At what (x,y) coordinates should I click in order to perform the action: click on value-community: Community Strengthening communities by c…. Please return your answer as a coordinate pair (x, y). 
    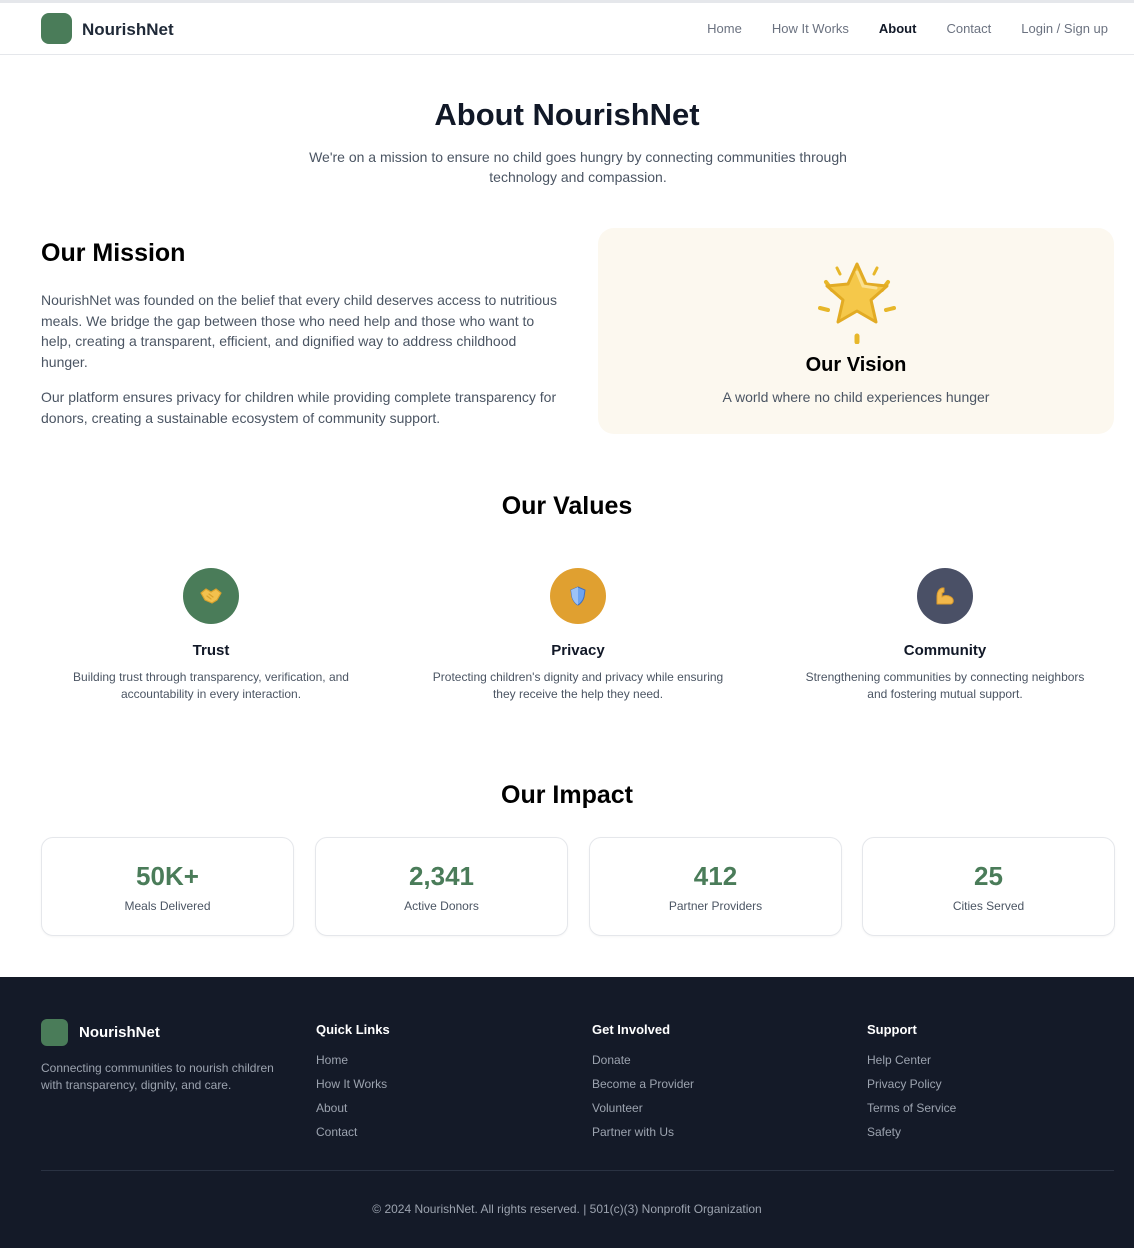
    Looking at the image, I should click on (945, 635).